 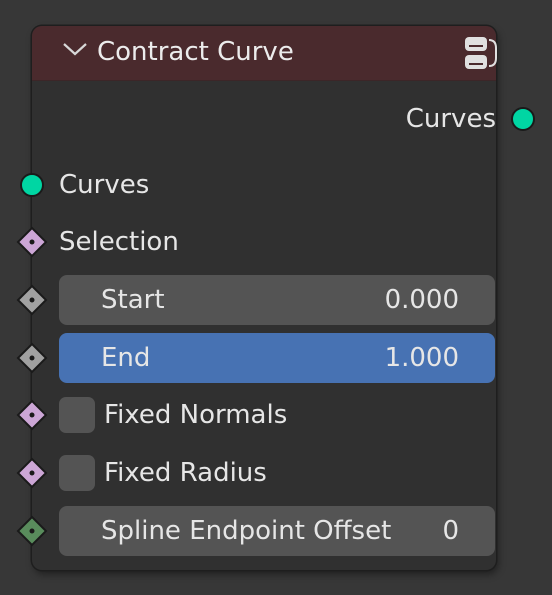 What do you see at coordinates (185, 473) in the screenshot?
I see `fixed-radius-label: Fixed Radius` at bounding box center [185, 473].